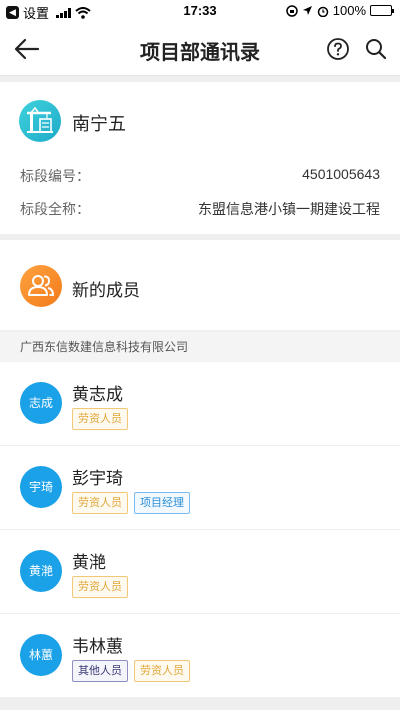  What do you see at coordinates (97, 478) in the screenshot?
I see `member-name: 彭宇琦` at bounding box center [97, 478].